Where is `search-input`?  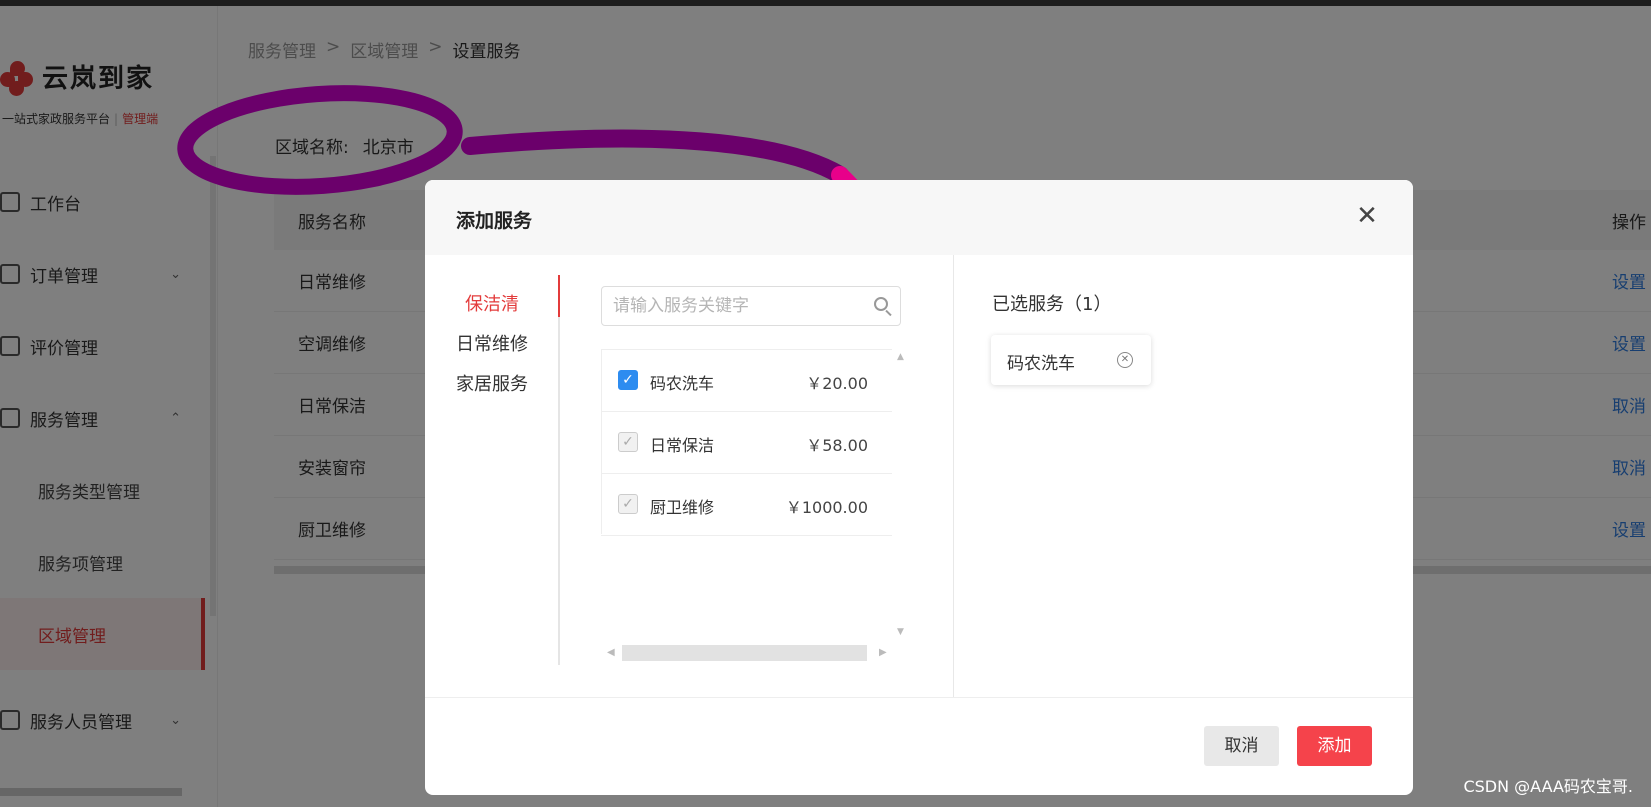
search-input is located at coordinates (732, 306).